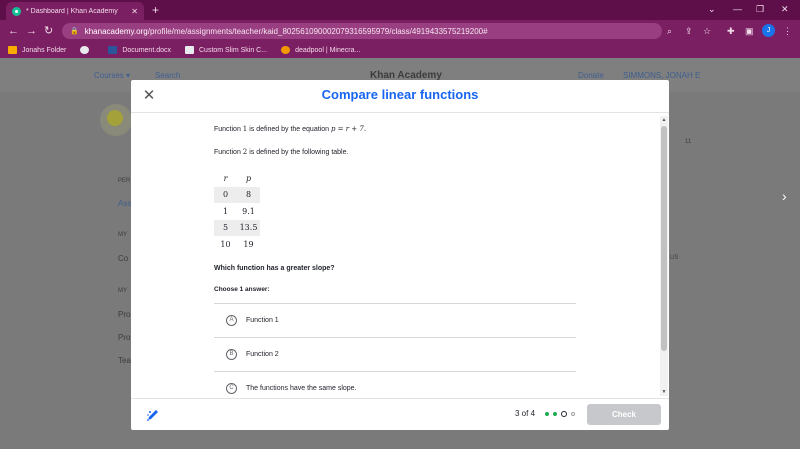 This screenshot has width=800, height=449. I want to click on profile-avatar: J, so click(768, 30).